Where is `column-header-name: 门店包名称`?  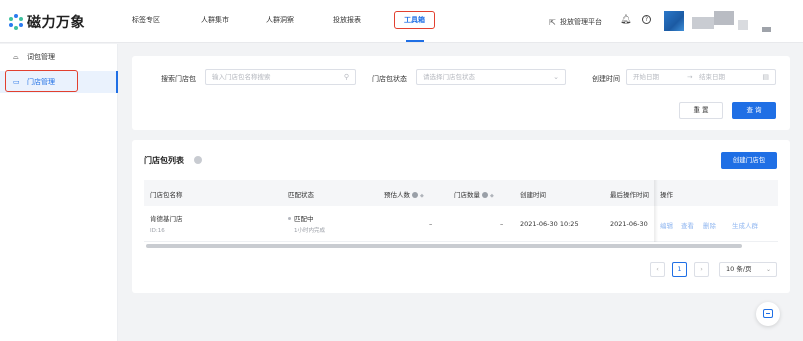 column-header-name: 门店包名称 is located at coordinates (166, 195).